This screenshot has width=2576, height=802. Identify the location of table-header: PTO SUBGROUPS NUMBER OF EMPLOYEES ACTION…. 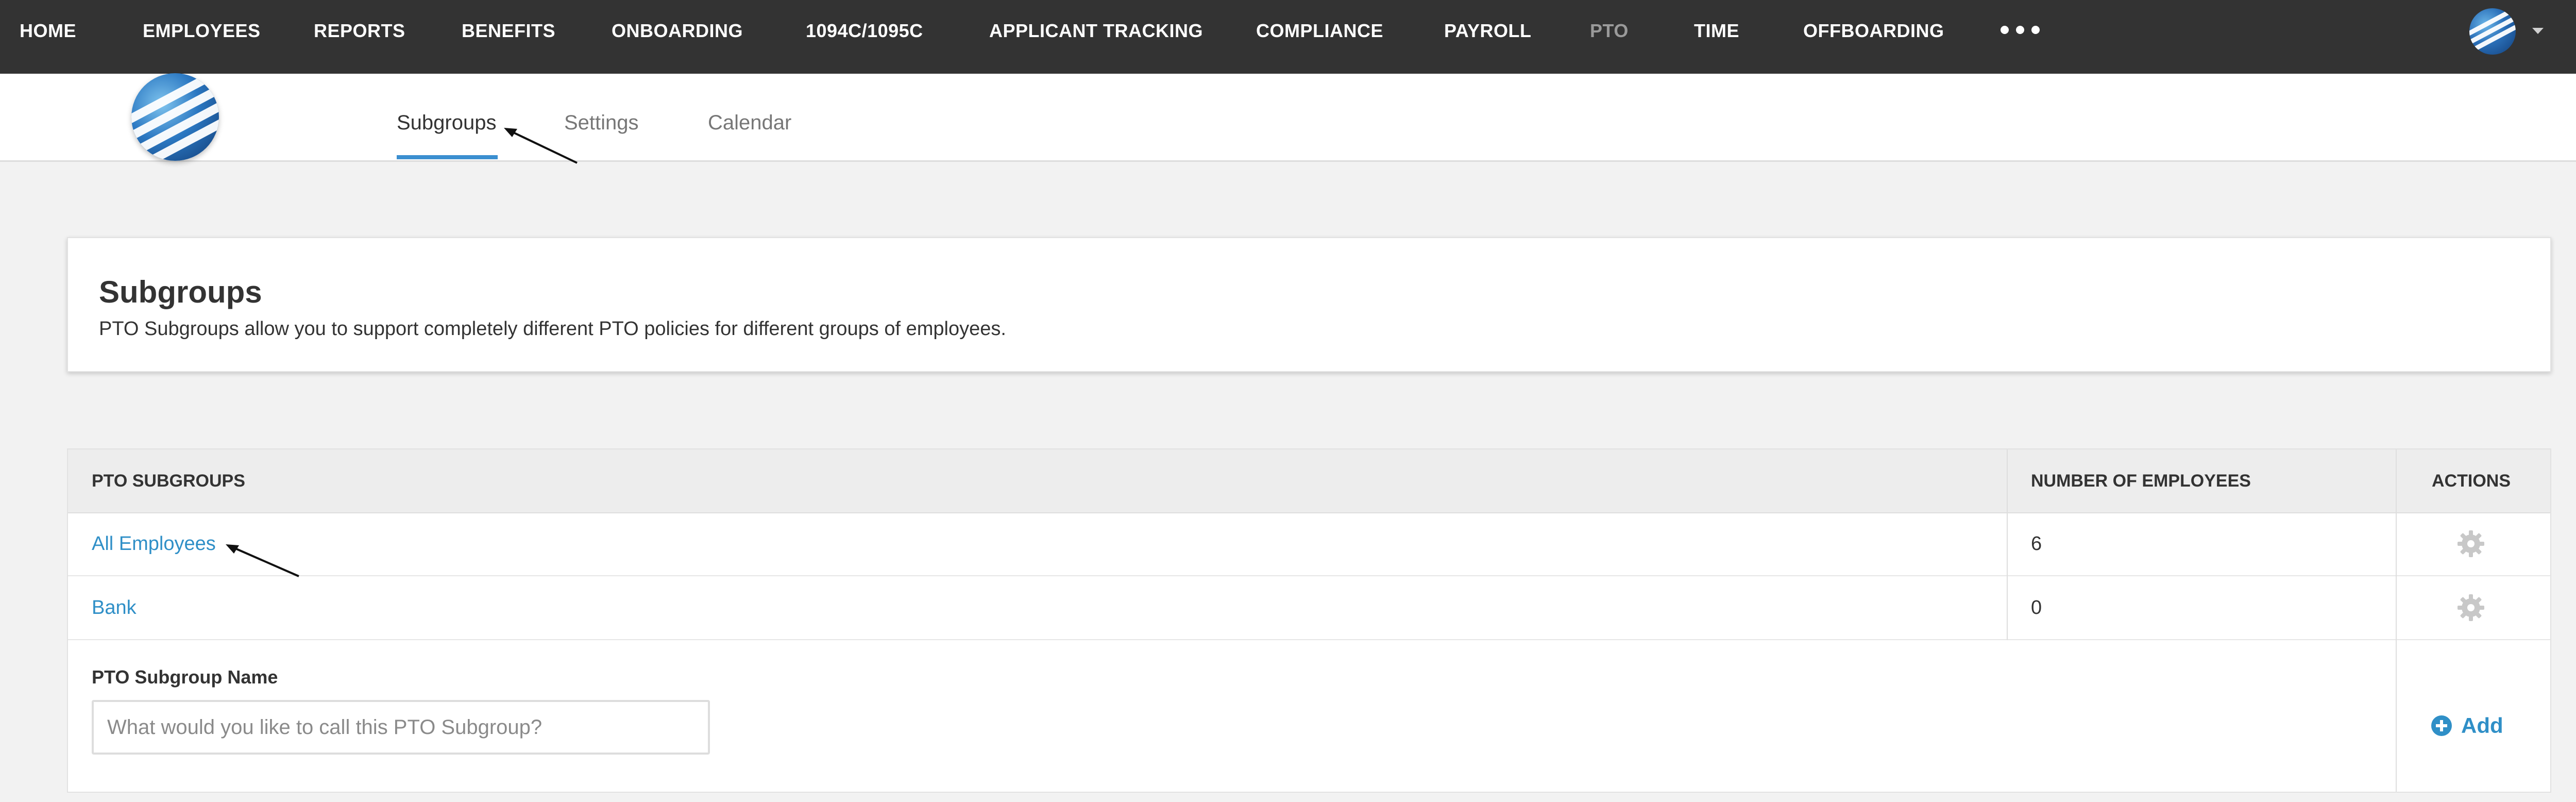
(1309, 481).